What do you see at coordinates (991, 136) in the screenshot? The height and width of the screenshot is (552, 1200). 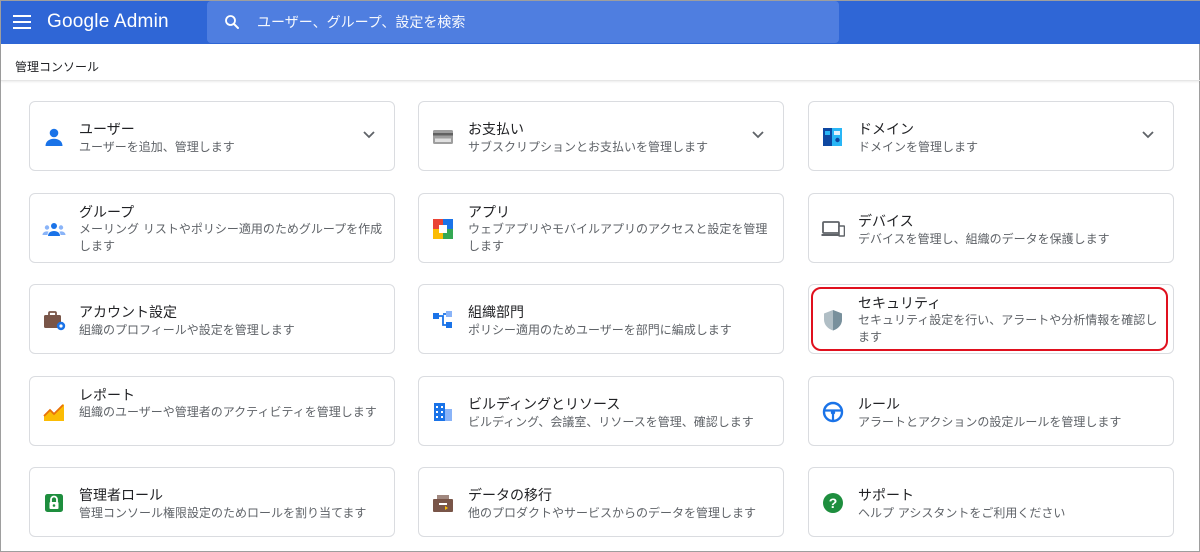 I see `card-domains: ドメイン ドメインを管理します` at bounding box center [991, 136].